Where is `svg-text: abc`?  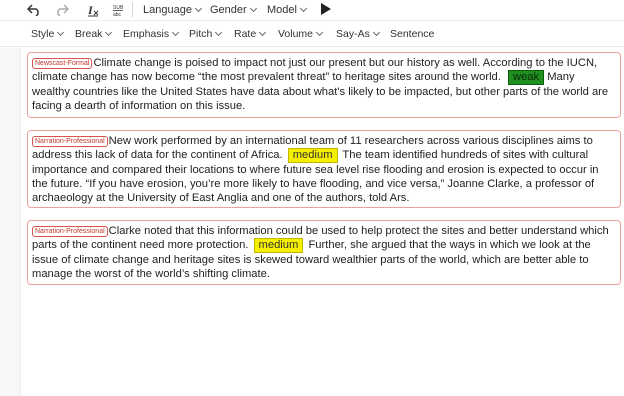
svg-text: abc is located at coordinates (117, 14).